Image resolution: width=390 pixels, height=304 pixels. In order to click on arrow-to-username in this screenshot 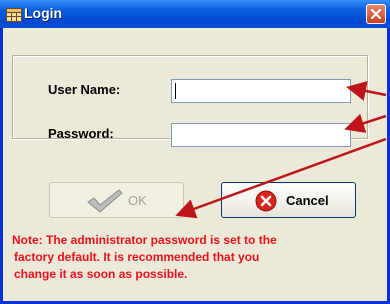, I will do `click(366, 91)`.